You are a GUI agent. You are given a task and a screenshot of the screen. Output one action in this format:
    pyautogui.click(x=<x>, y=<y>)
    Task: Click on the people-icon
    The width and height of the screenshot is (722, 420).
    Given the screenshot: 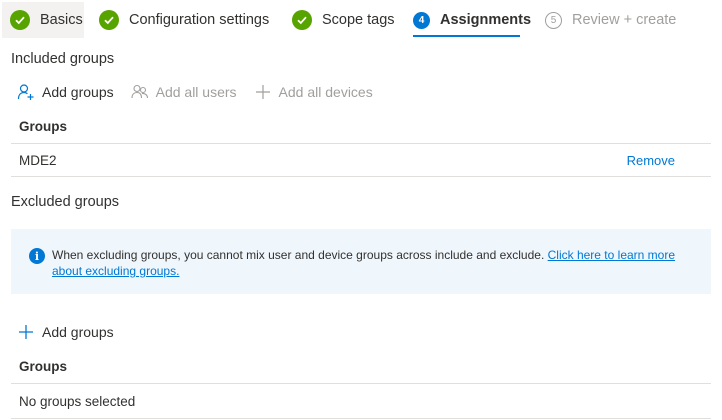 What is the action you would take?
    pyautogui.click(x=140, y=92)
    